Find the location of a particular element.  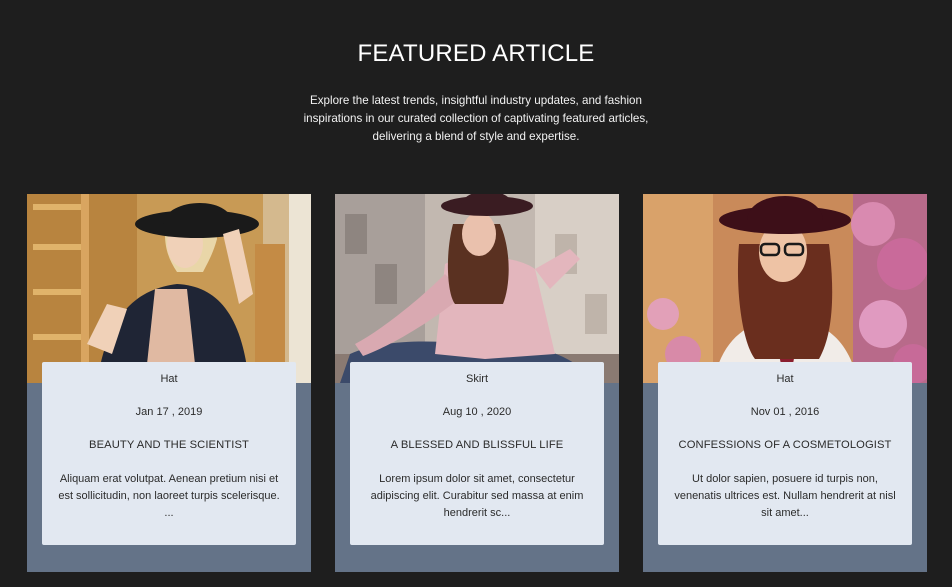

section-title: FEATURED ARTICLE is located at coordinates (476, 53).